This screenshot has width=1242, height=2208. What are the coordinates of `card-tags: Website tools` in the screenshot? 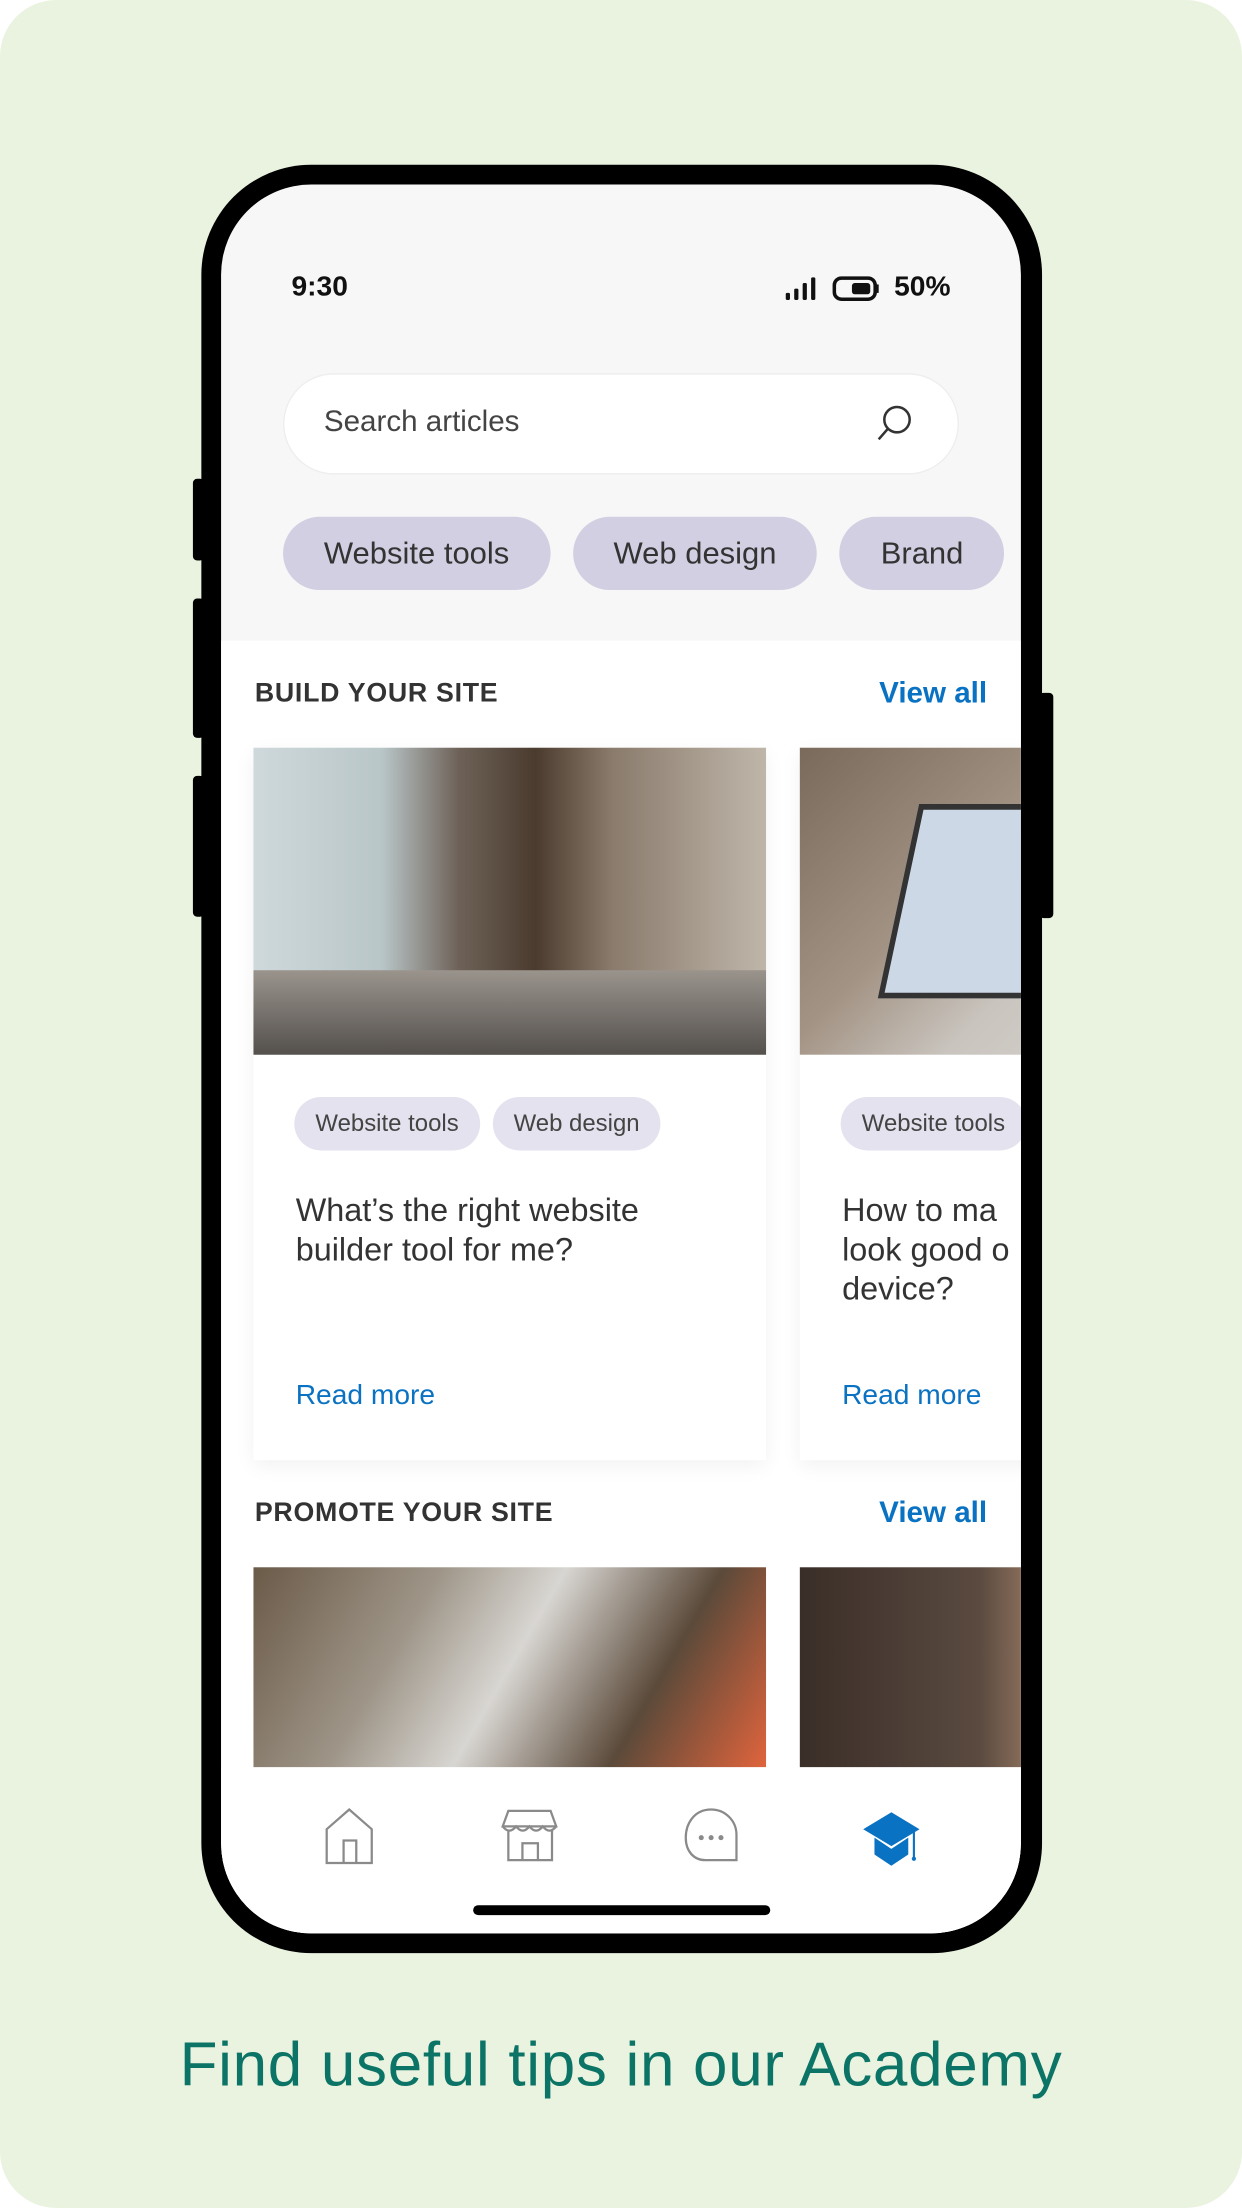 It's located at (930, 1123).